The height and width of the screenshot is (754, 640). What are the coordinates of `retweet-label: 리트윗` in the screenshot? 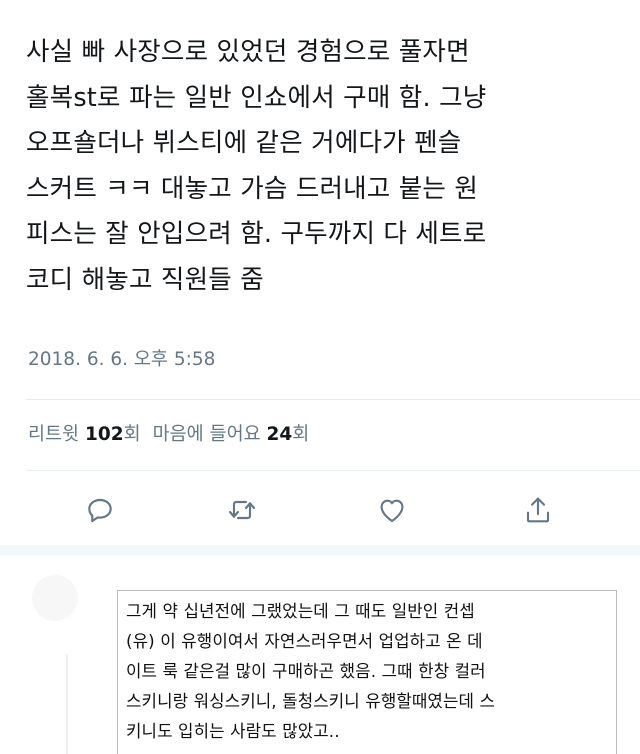 It's located at (54, 434).